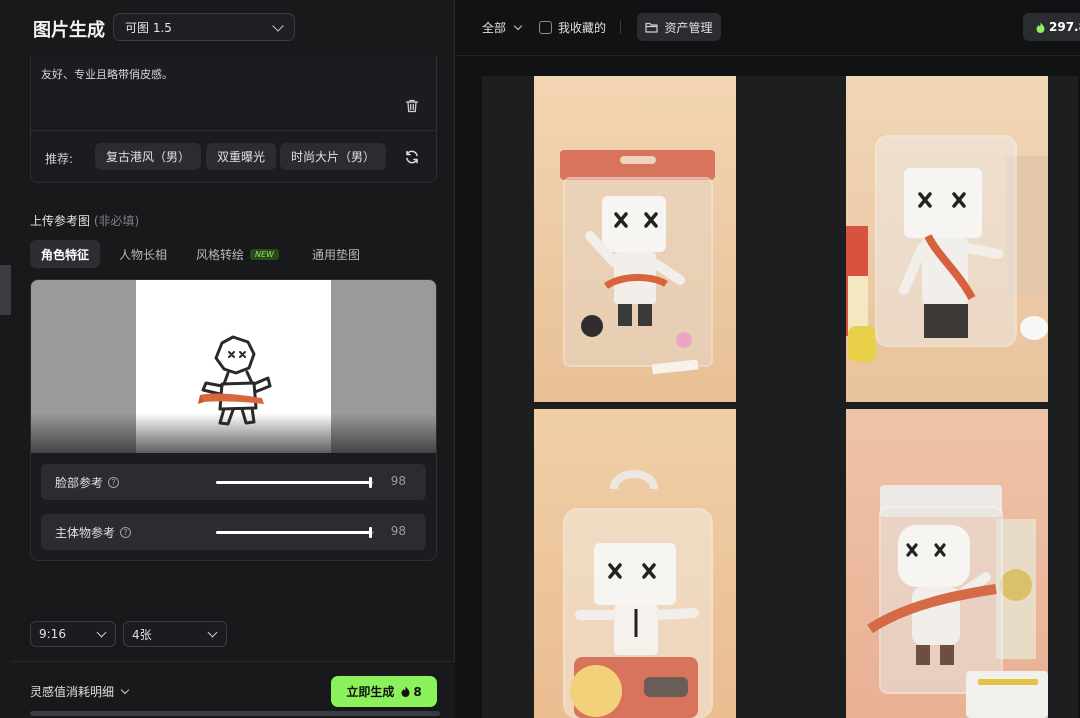  What do you see at coordinates (233, 119) in the screenshot?
I see `prompt-card: 友好、专业且略带俏皮感。 推荐: 复古港风（男） 双重曝光 时尚大片（男）` at bounding box center [233, 119].